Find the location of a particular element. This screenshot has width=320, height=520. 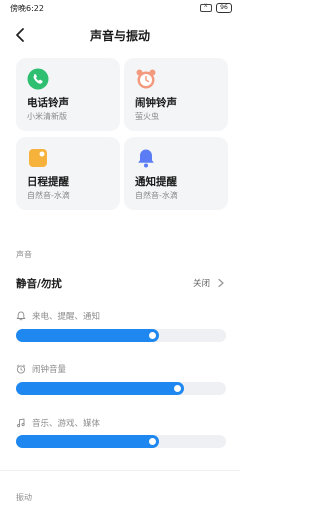

alarm-volume-label-row: 闹钟音量 is located at coordinates (41, 369).